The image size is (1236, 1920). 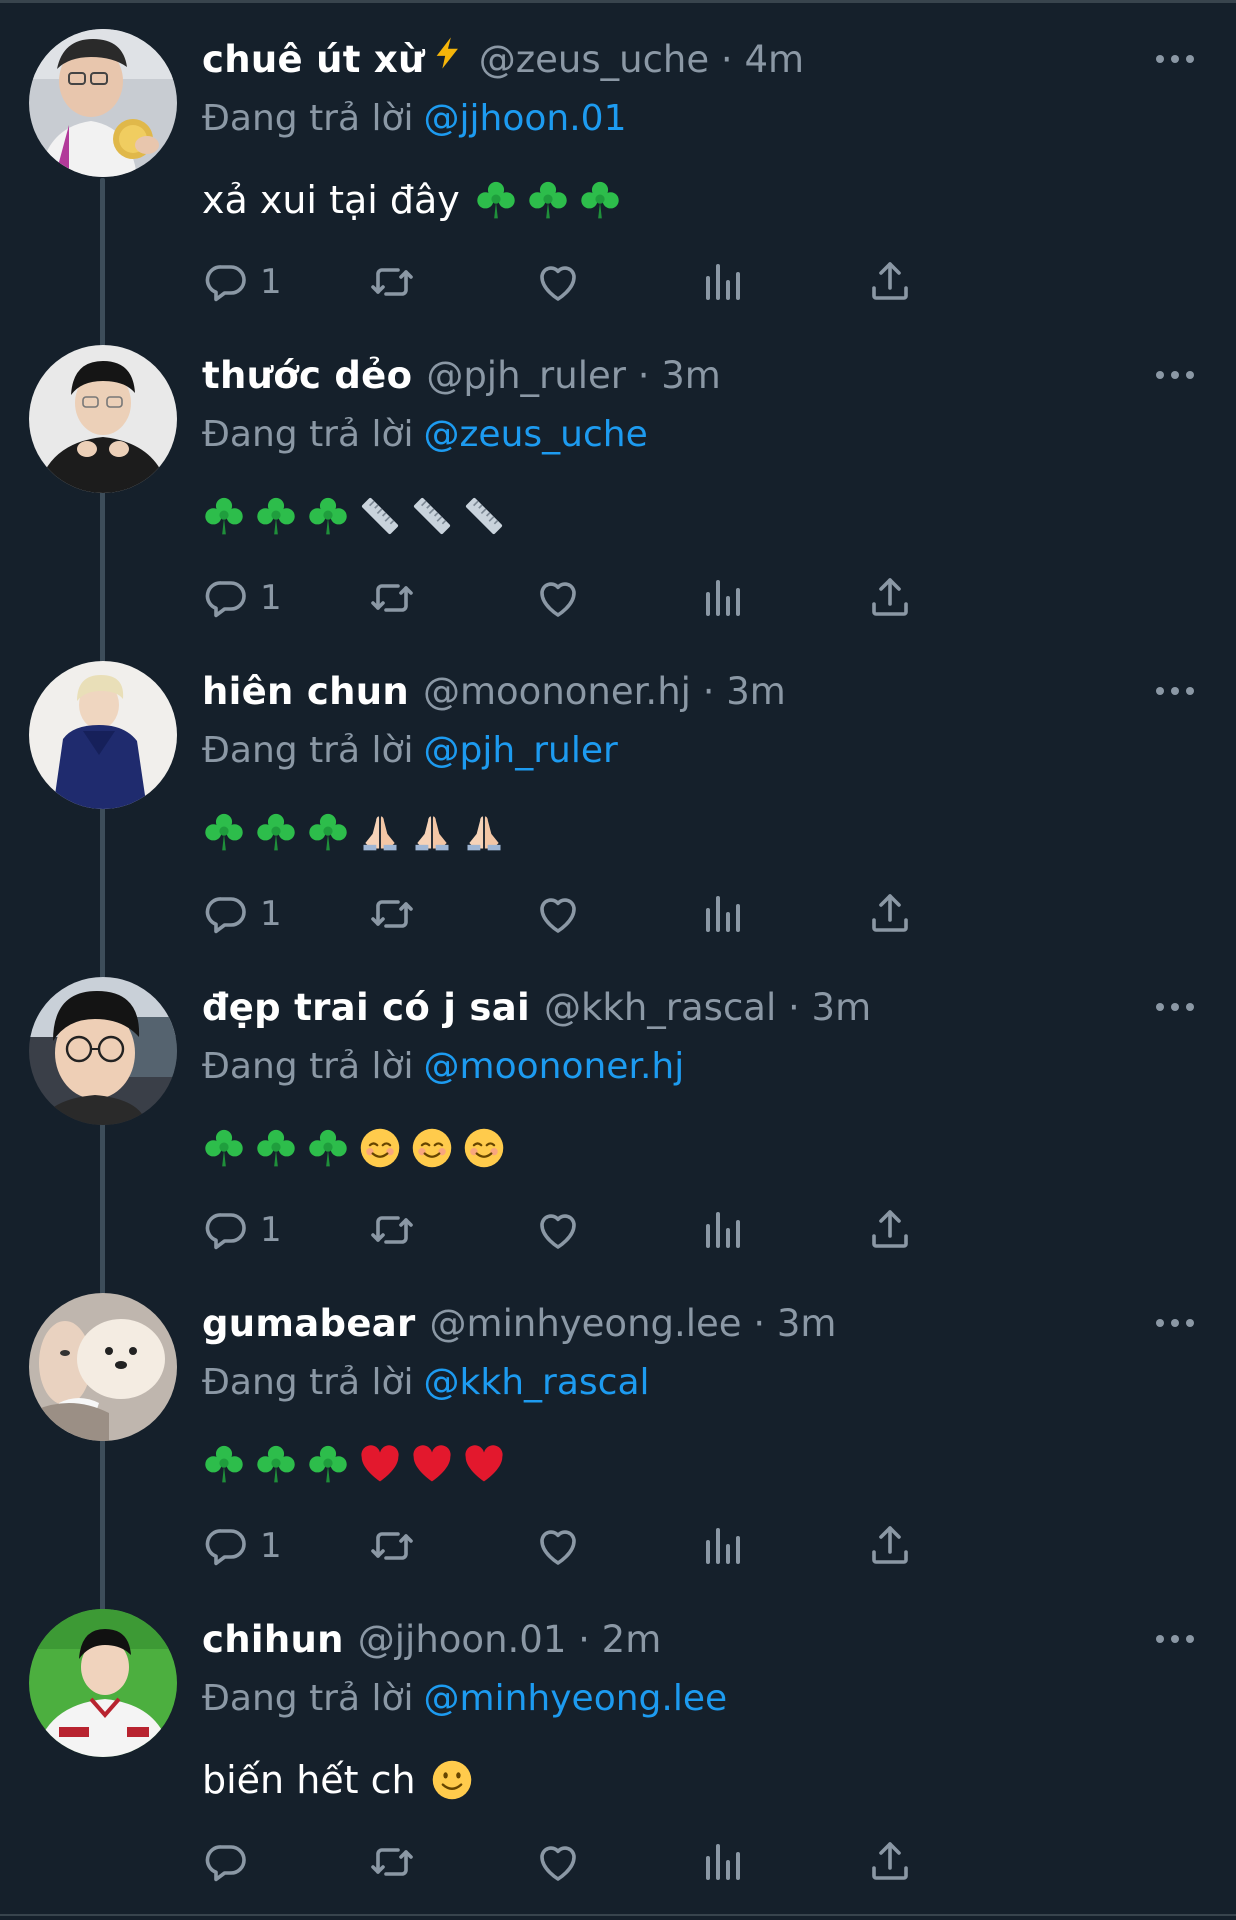 What do you see at coordinates (660, 1007) in the screenshot?
I see `username-handle: @kkh_rascal` at bounding box center [660, 1007].